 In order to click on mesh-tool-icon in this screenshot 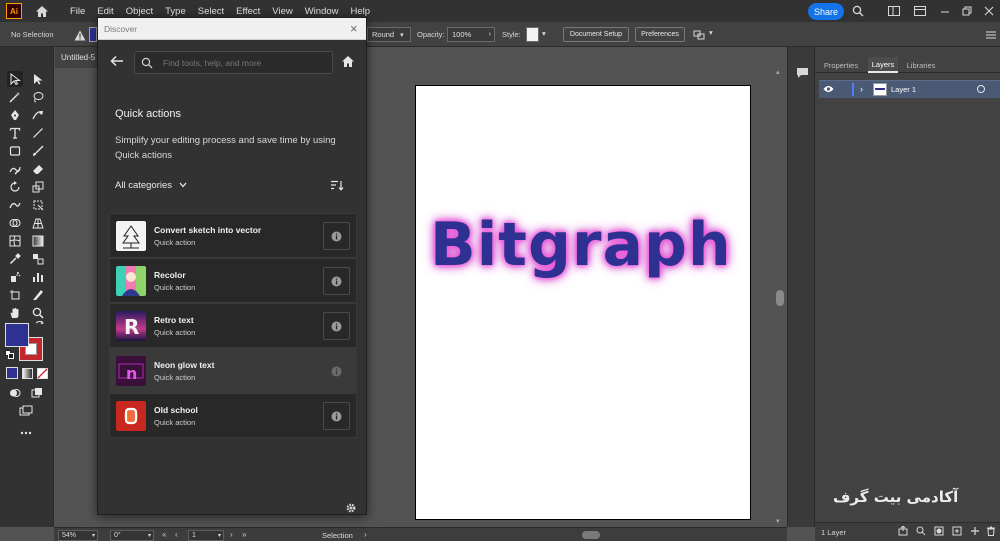, I will do `click(15, 241)`.